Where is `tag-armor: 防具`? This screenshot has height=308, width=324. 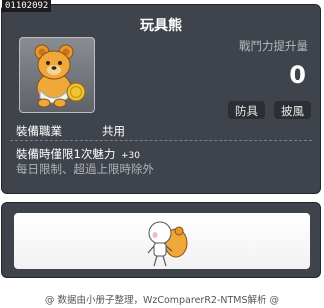
tag-armor: 防具 is located at coordinates (246, 110).